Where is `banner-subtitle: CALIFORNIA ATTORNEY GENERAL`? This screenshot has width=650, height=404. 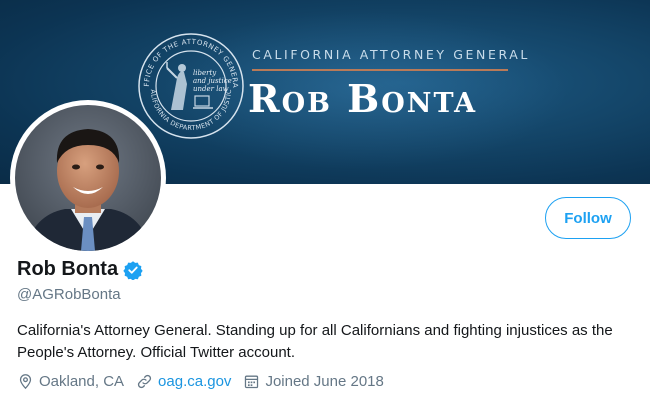
banner-subtitle: CALIFORNIA ATTORNEY GENERAL is located at coordinates (391, 54).